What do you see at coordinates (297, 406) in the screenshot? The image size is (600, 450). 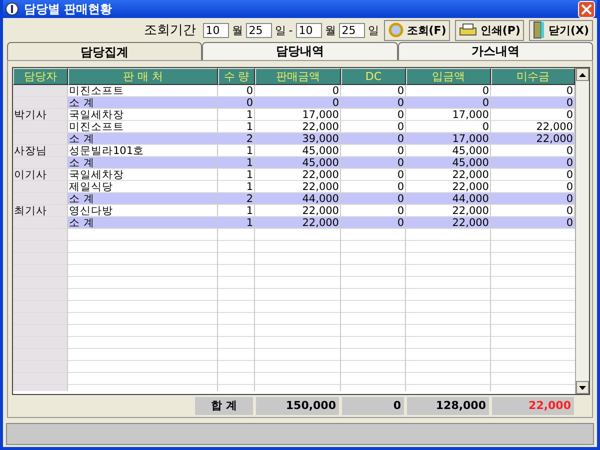 I see `total-value: 150,000` at bounding box center [297, 406].